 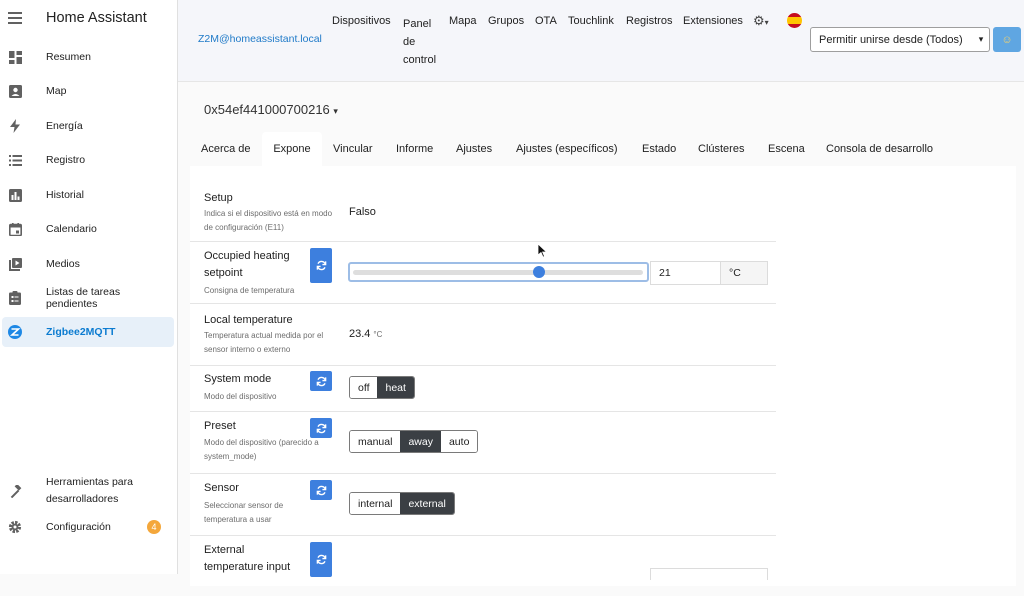 I want to click on sidebar-item-label: Configuración, so click(x=78, y=527).